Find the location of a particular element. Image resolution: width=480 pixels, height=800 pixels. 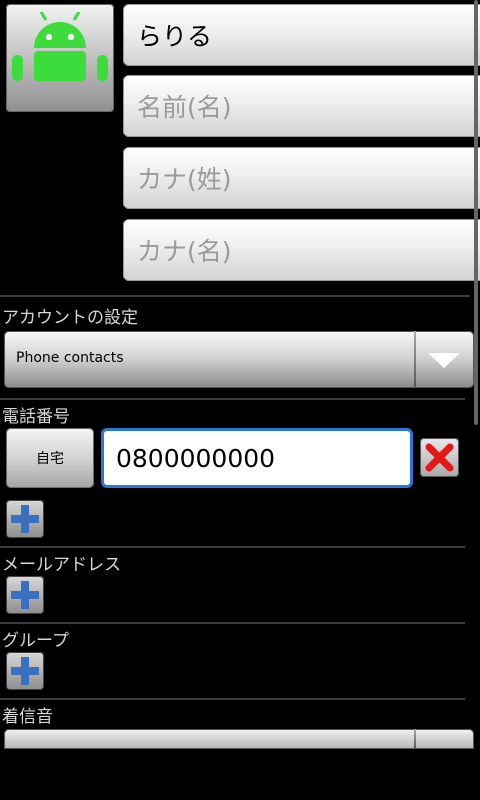

account-spinner-value: Phone contacts is located at coordinates (70, 358).